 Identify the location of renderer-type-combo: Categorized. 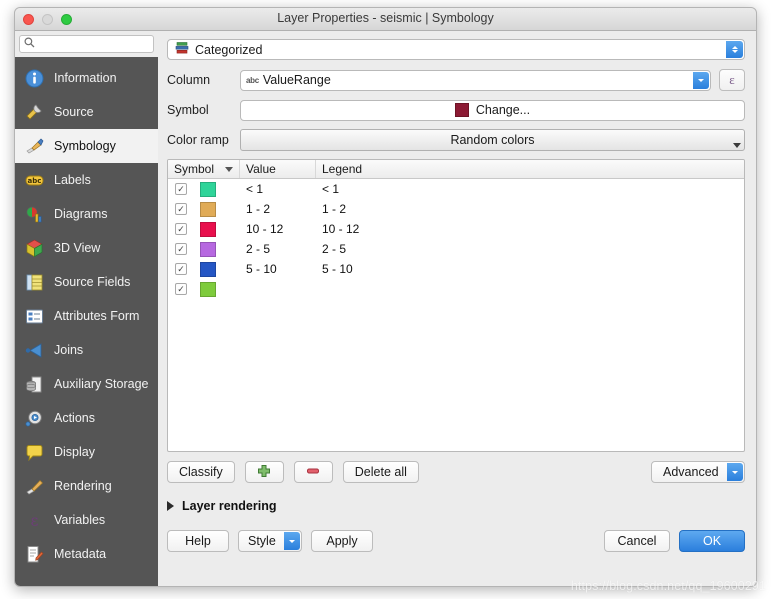
(456, 49).